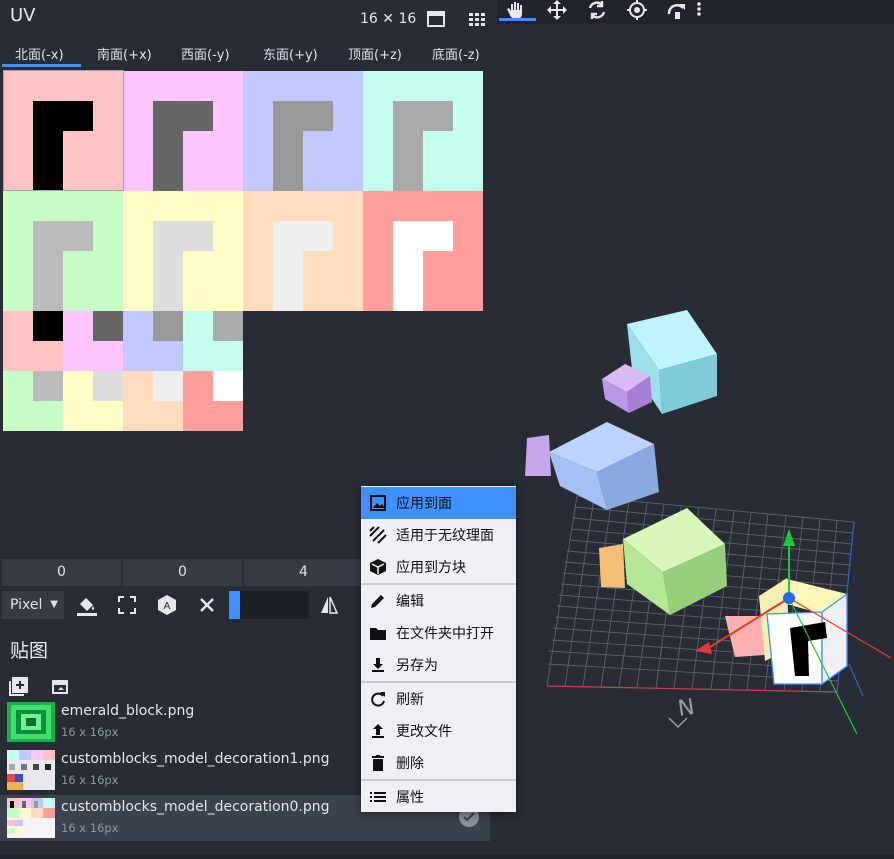  Describe the element at coordinates (61, 572) in the screenshot. I see `uv-input-x: 0` at that location.